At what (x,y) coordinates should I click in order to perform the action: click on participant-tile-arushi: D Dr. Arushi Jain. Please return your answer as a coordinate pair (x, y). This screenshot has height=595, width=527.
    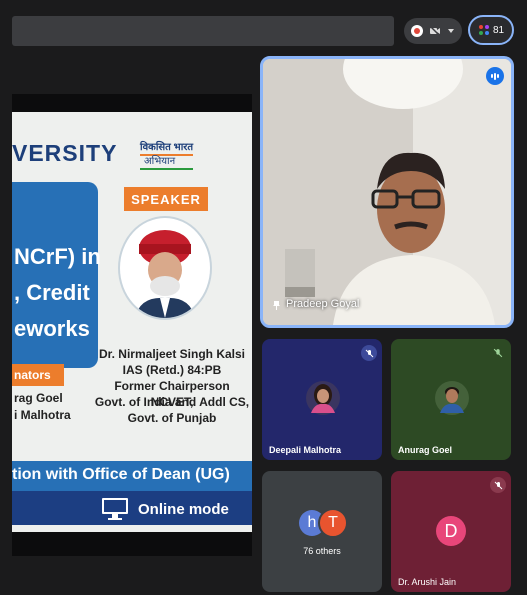
    Looking at the image, I should click on (451, 531).